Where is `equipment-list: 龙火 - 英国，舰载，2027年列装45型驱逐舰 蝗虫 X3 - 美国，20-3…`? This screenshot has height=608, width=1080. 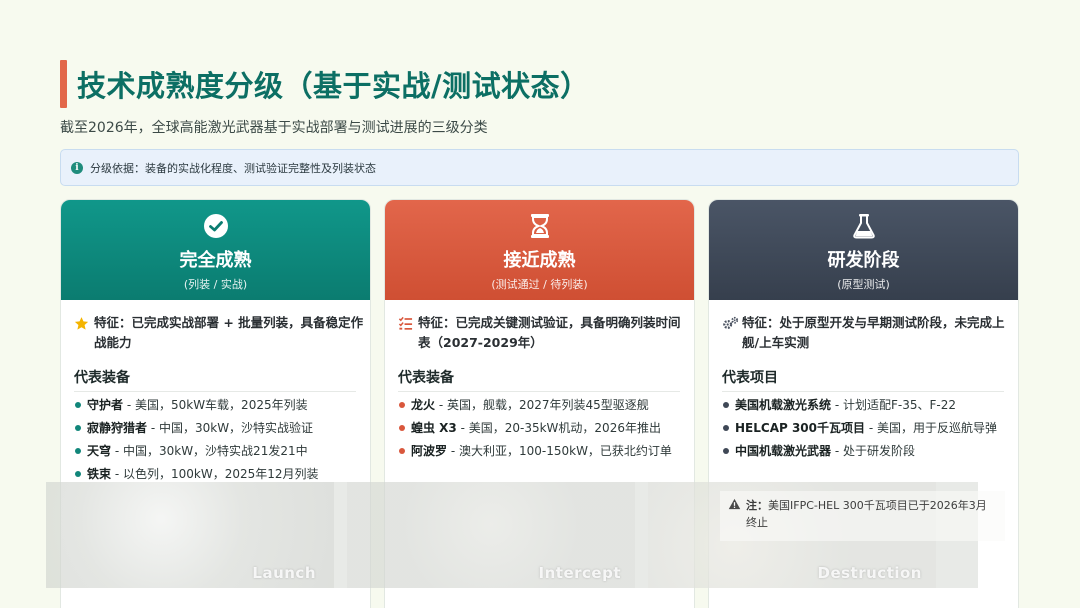 equipment-list: 龙火 - 英国，舰载，2027年列装45型驱逐舰 蝗虫 X3 - 美国，20-3… is located at coordinates (541, 430).